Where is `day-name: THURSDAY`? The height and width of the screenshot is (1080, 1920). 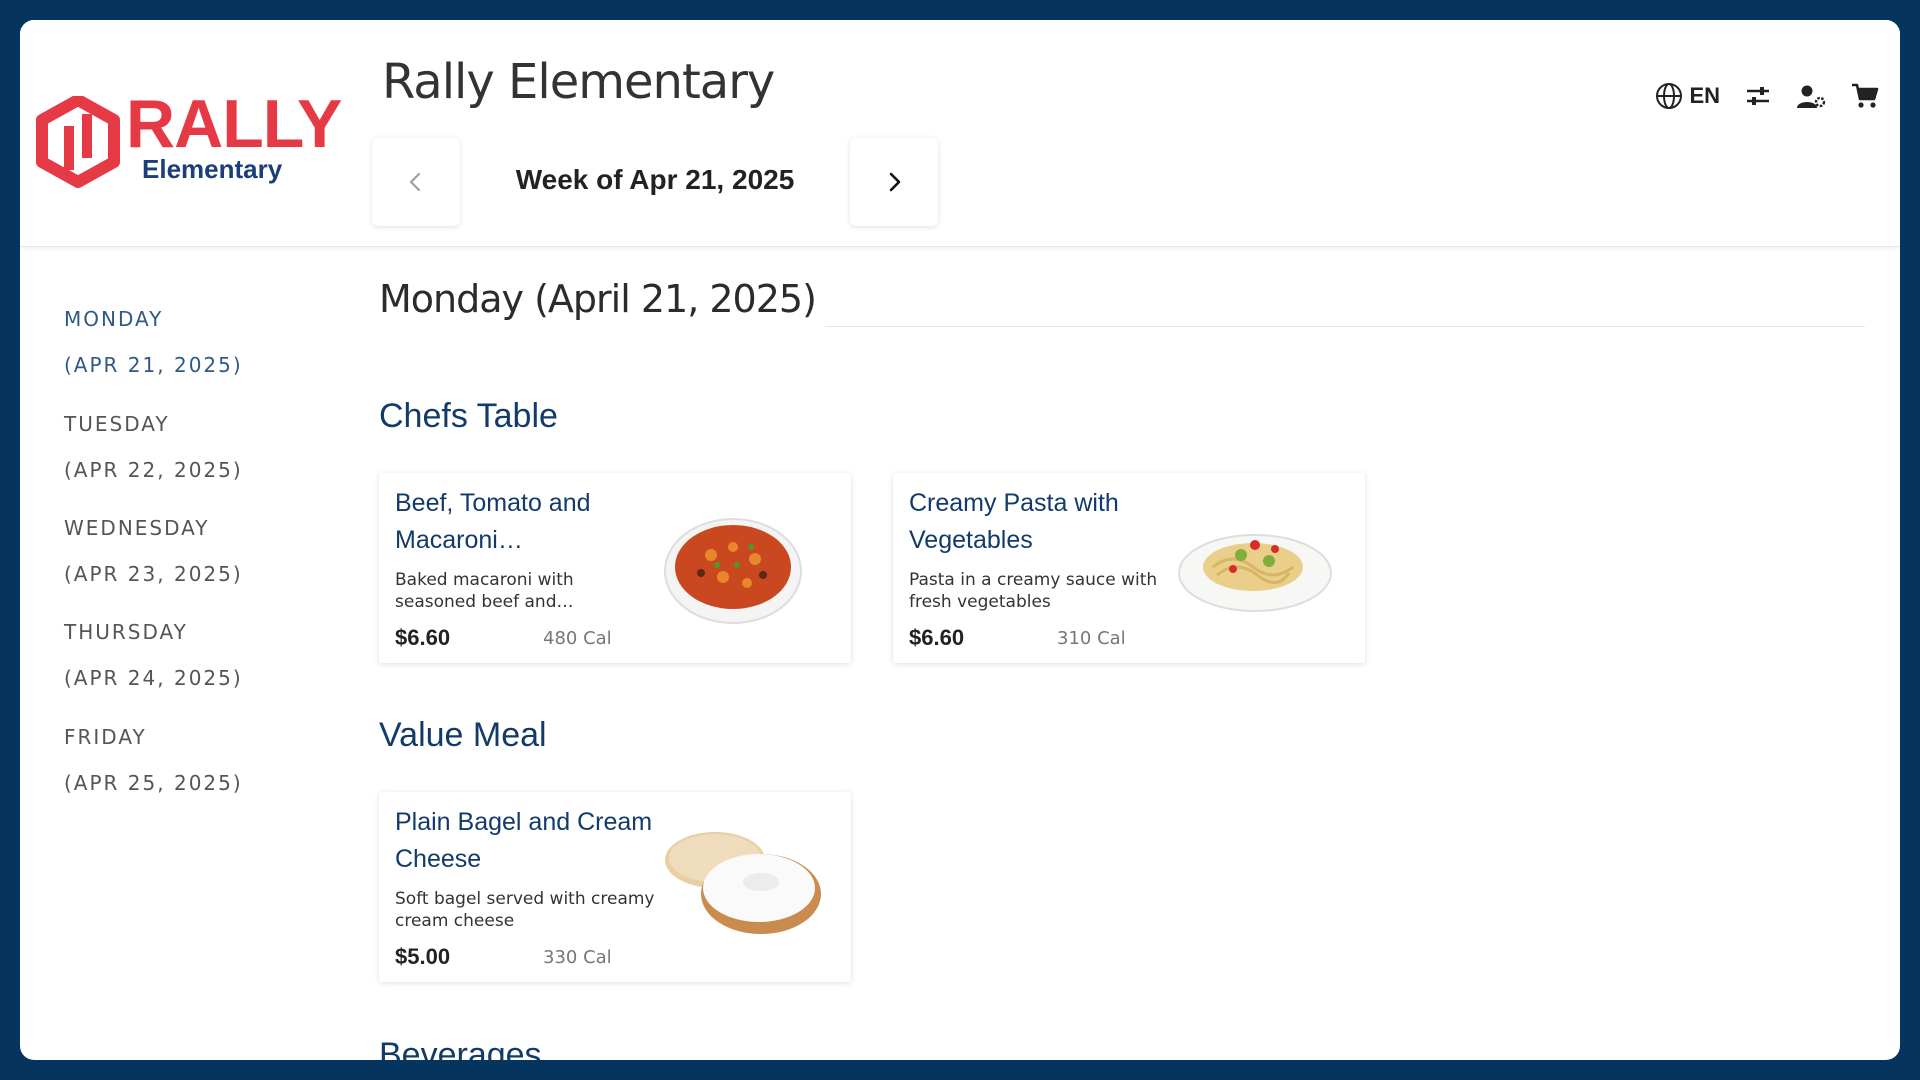
day-name: THURSDAY is located at coordinates (126, 632).